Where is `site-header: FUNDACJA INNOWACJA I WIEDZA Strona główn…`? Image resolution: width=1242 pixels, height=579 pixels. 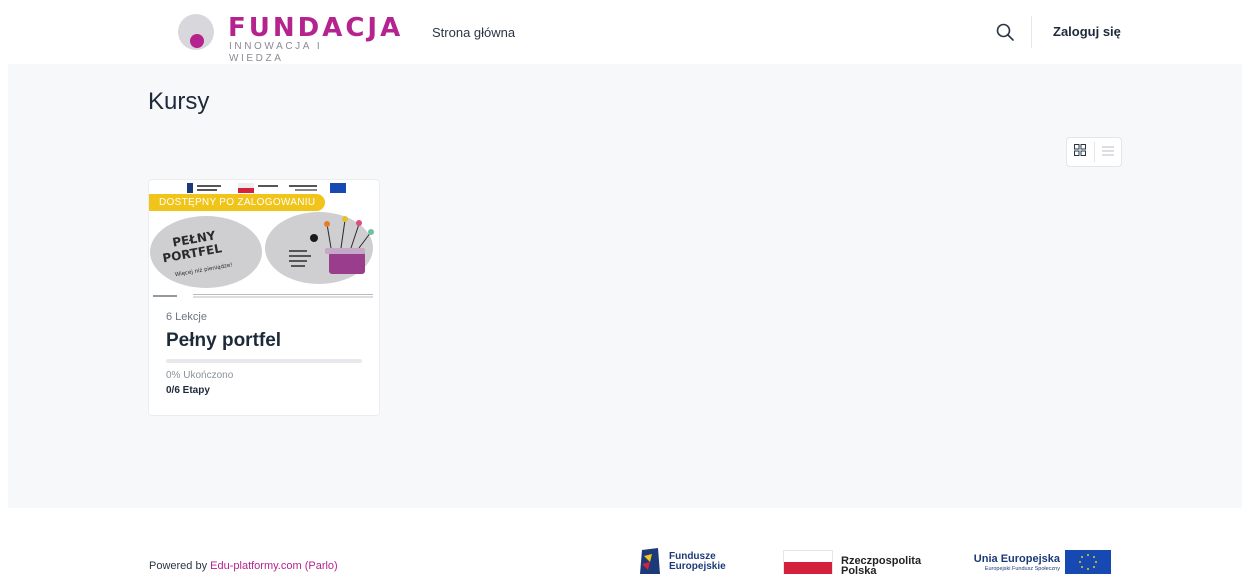 site-header: FUNDACJA INNOWACJA I WIEDZA Strona główn… is located at coordinates (621, 32).